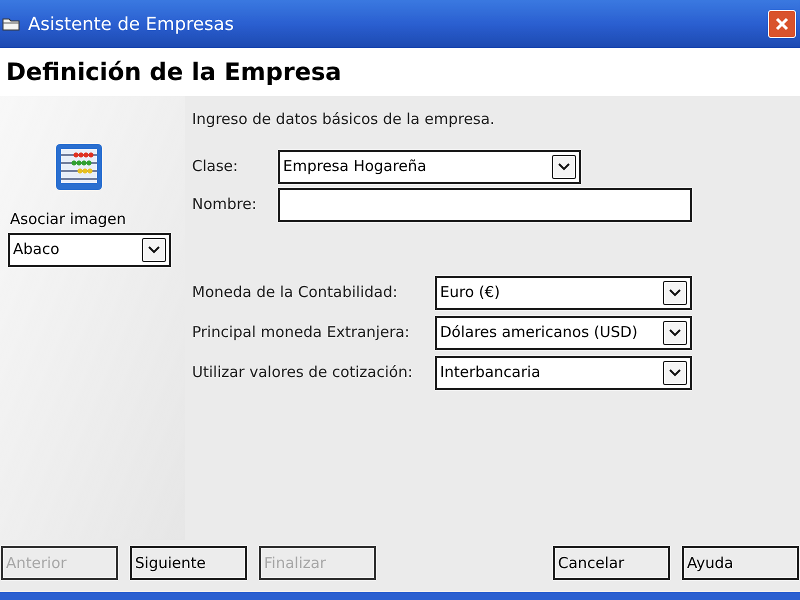  I want to click on field-label: Principal moneda Extranjera:, so click(301, 333).